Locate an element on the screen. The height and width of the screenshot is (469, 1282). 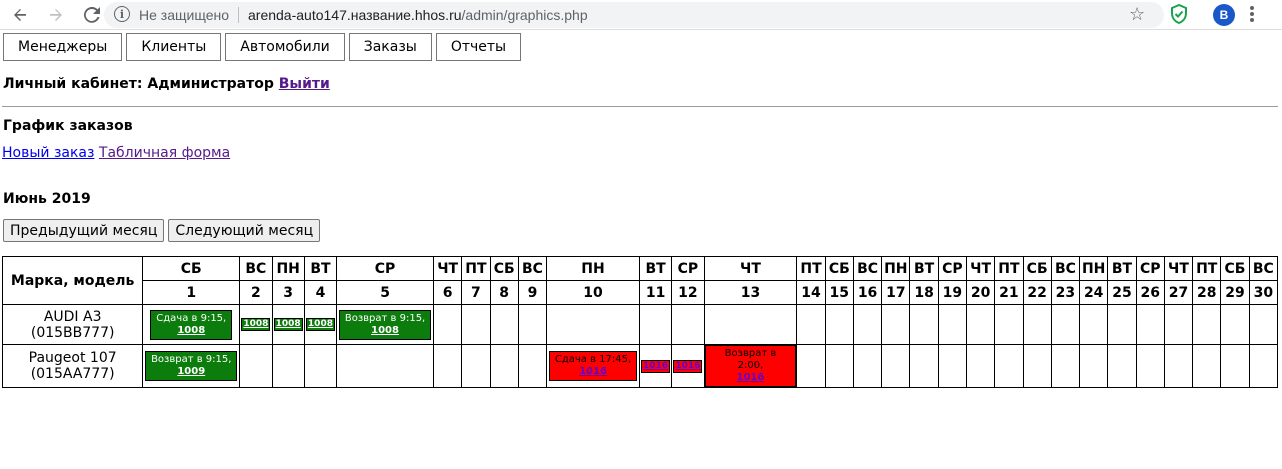
info-icon: i is located at coordinates (122, 14).